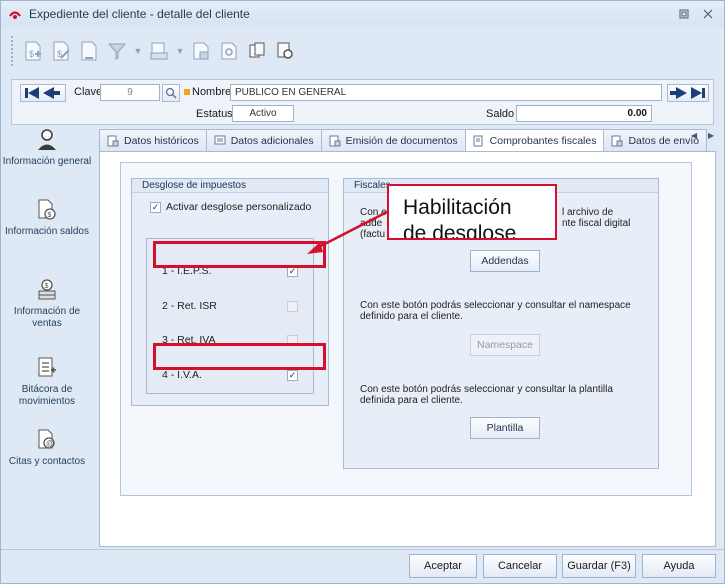 The width and height of the screenshot is (725, 584). Describe the element at coordinates (15, 14) in the screenshot. I see `app-icon` at that location.